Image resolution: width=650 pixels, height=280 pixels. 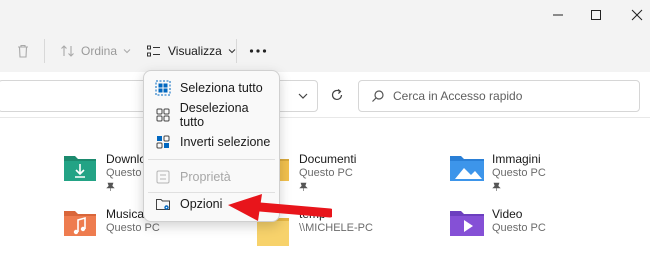 What do you see at coordinates (378, 96) in the screenshot?
I see `search-icon` at bounding box center [378, 96].